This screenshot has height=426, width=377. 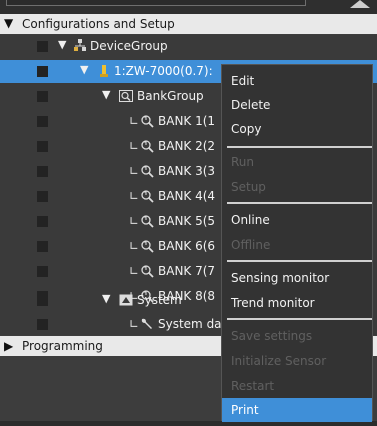 What do you see at coordinates (246, 129) in the screenshot?
I see `menu-item-label: Copy` at bounding box center [246, 129].